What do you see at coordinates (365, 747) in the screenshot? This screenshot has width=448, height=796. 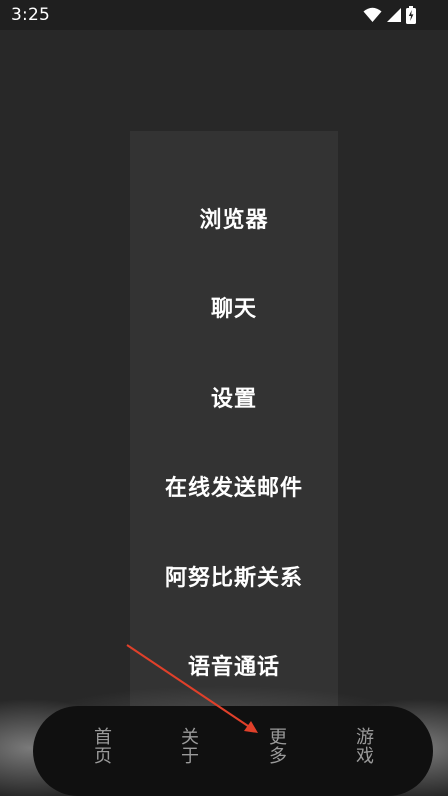 I see `nav-item-games: 游戏` at bounding box center [365, 747].